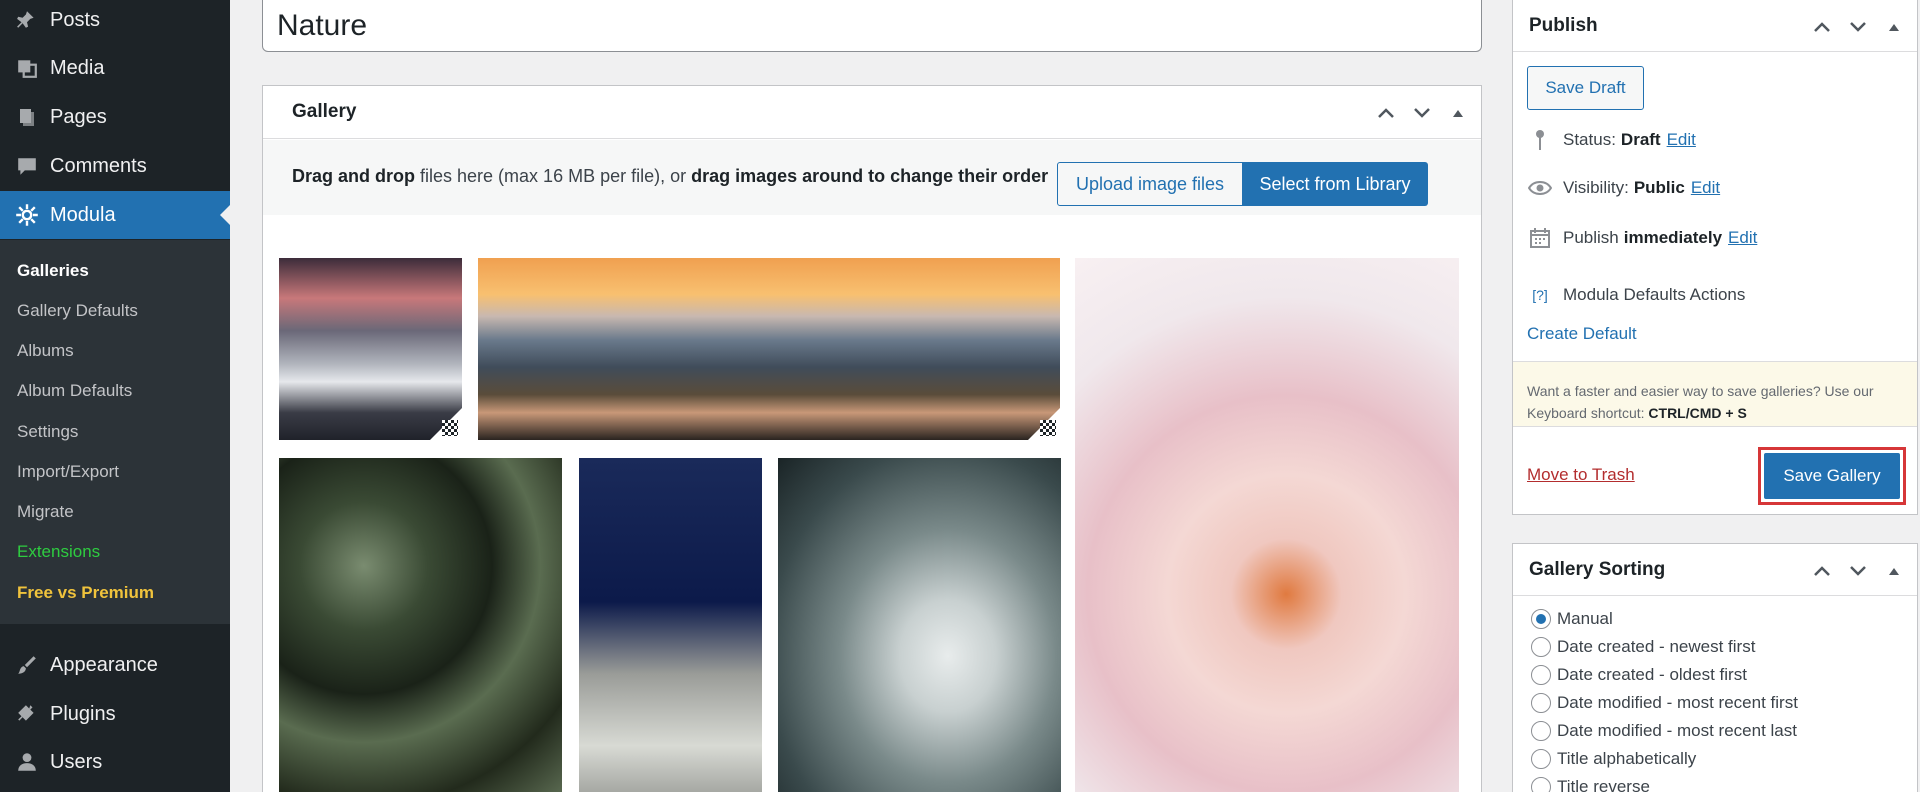 The width and height of the screenshot is (1920, 792). I want to click on help-icon: [?], so click(1540, 295).